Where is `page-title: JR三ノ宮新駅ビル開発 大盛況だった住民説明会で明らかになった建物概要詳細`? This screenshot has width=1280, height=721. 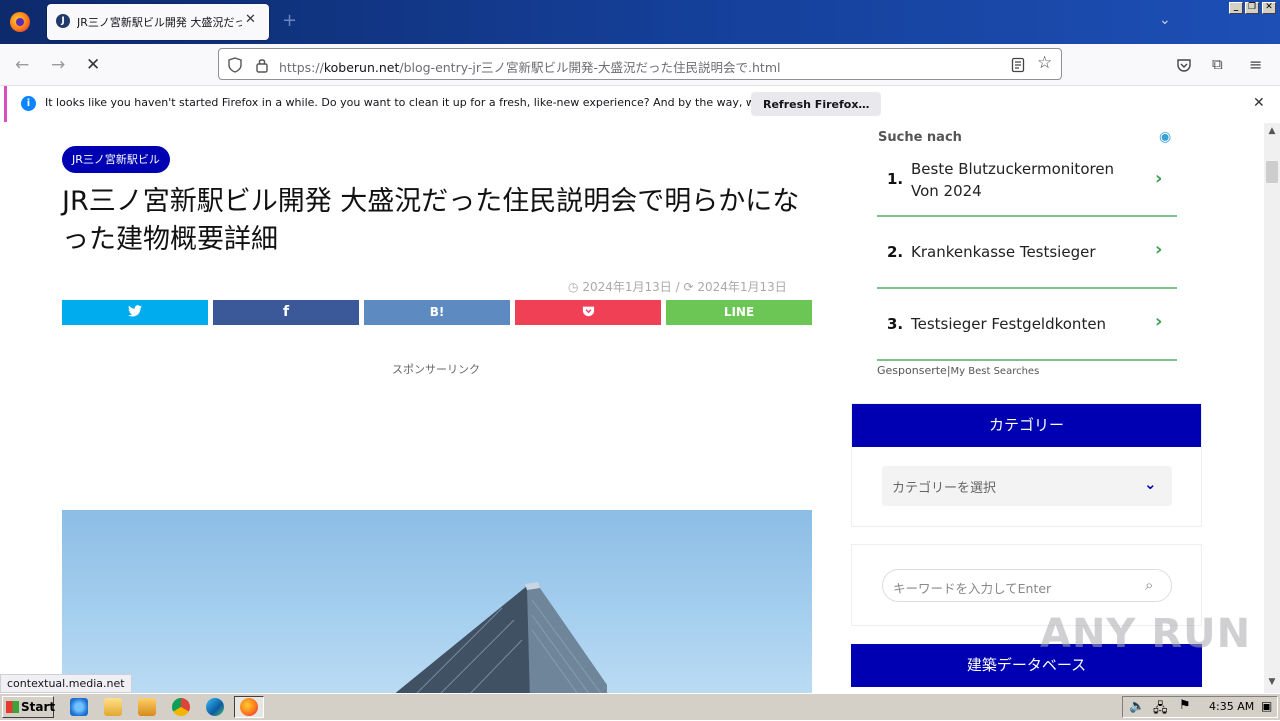
page-title: JR三ノ宮新駅ビル開発 大盛況だった住民説明会で明らかになった建物概要詳細 is located at coordinates (431, 220).